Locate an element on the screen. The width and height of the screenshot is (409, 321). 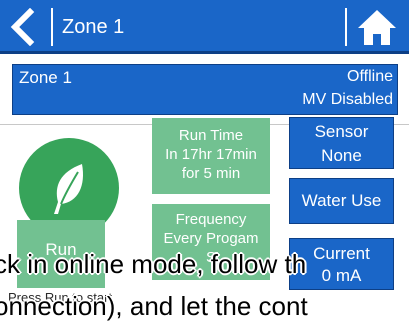
zone-name: Zone 1 is located at coordinates (45, 77).